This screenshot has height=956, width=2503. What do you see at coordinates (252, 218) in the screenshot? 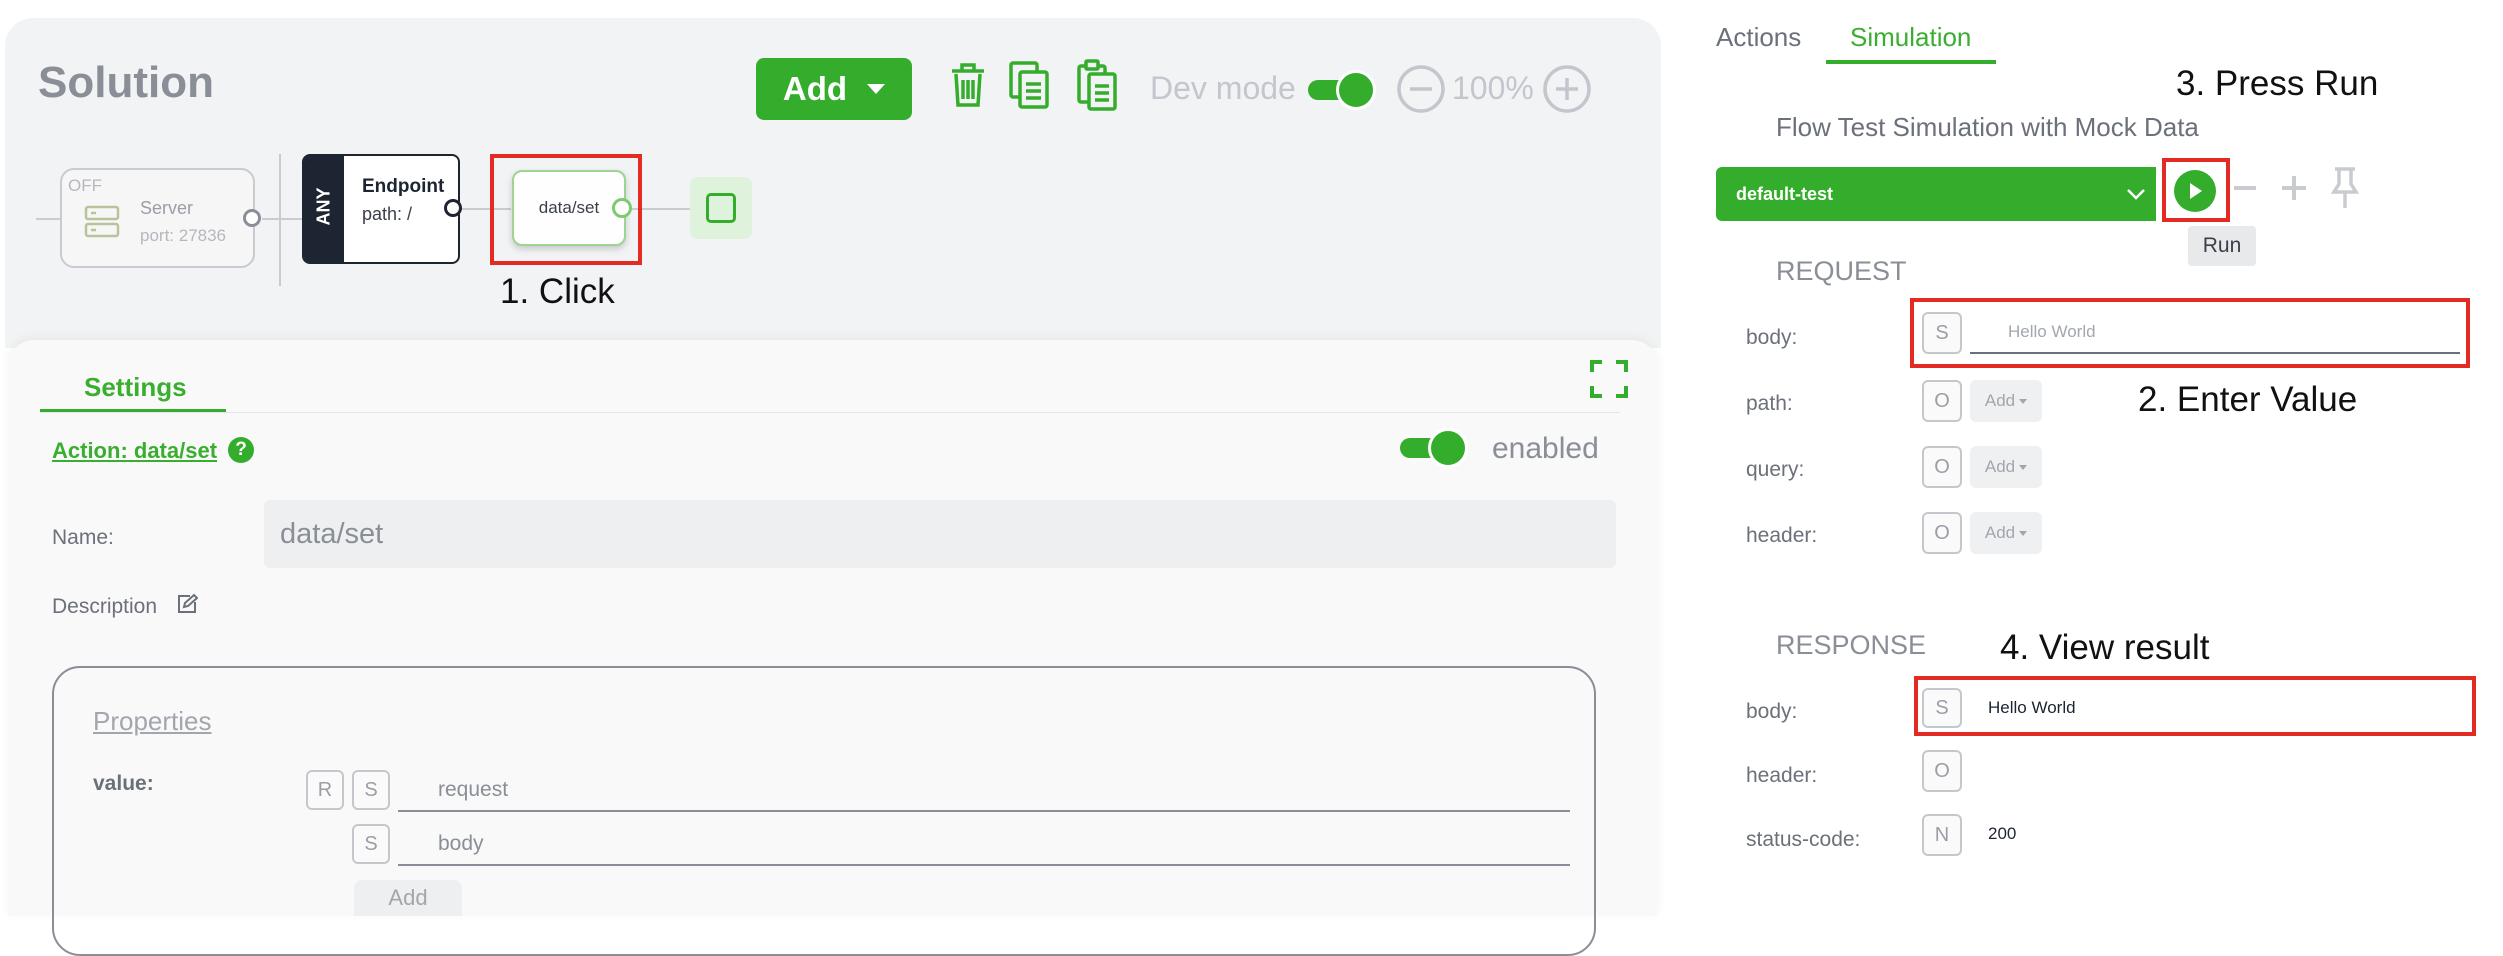
I see `server-output-port` at bounding box center [252, 218].